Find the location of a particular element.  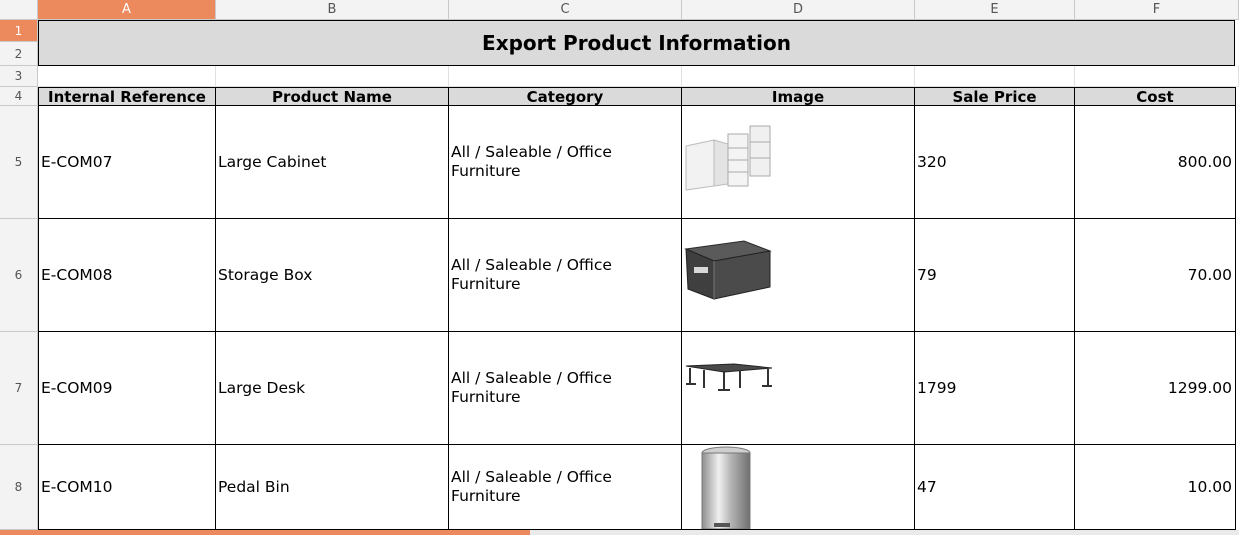

row-header-1: 1 is located at coordinates (19, 31).